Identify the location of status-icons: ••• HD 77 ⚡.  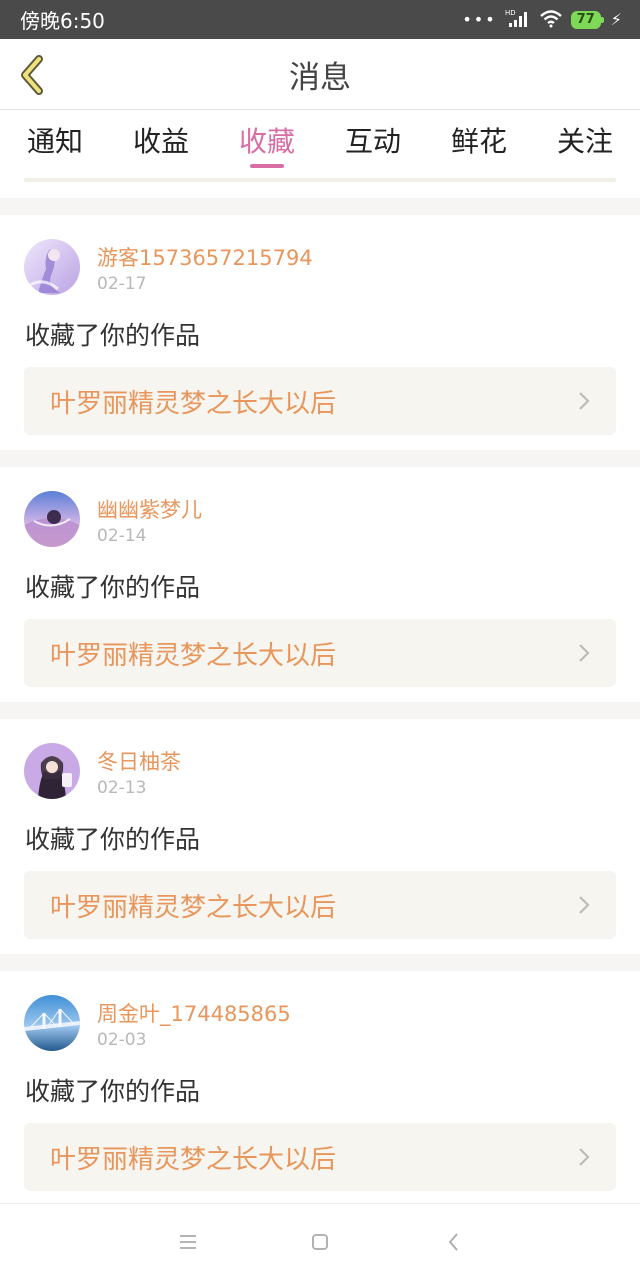
(542, 20).